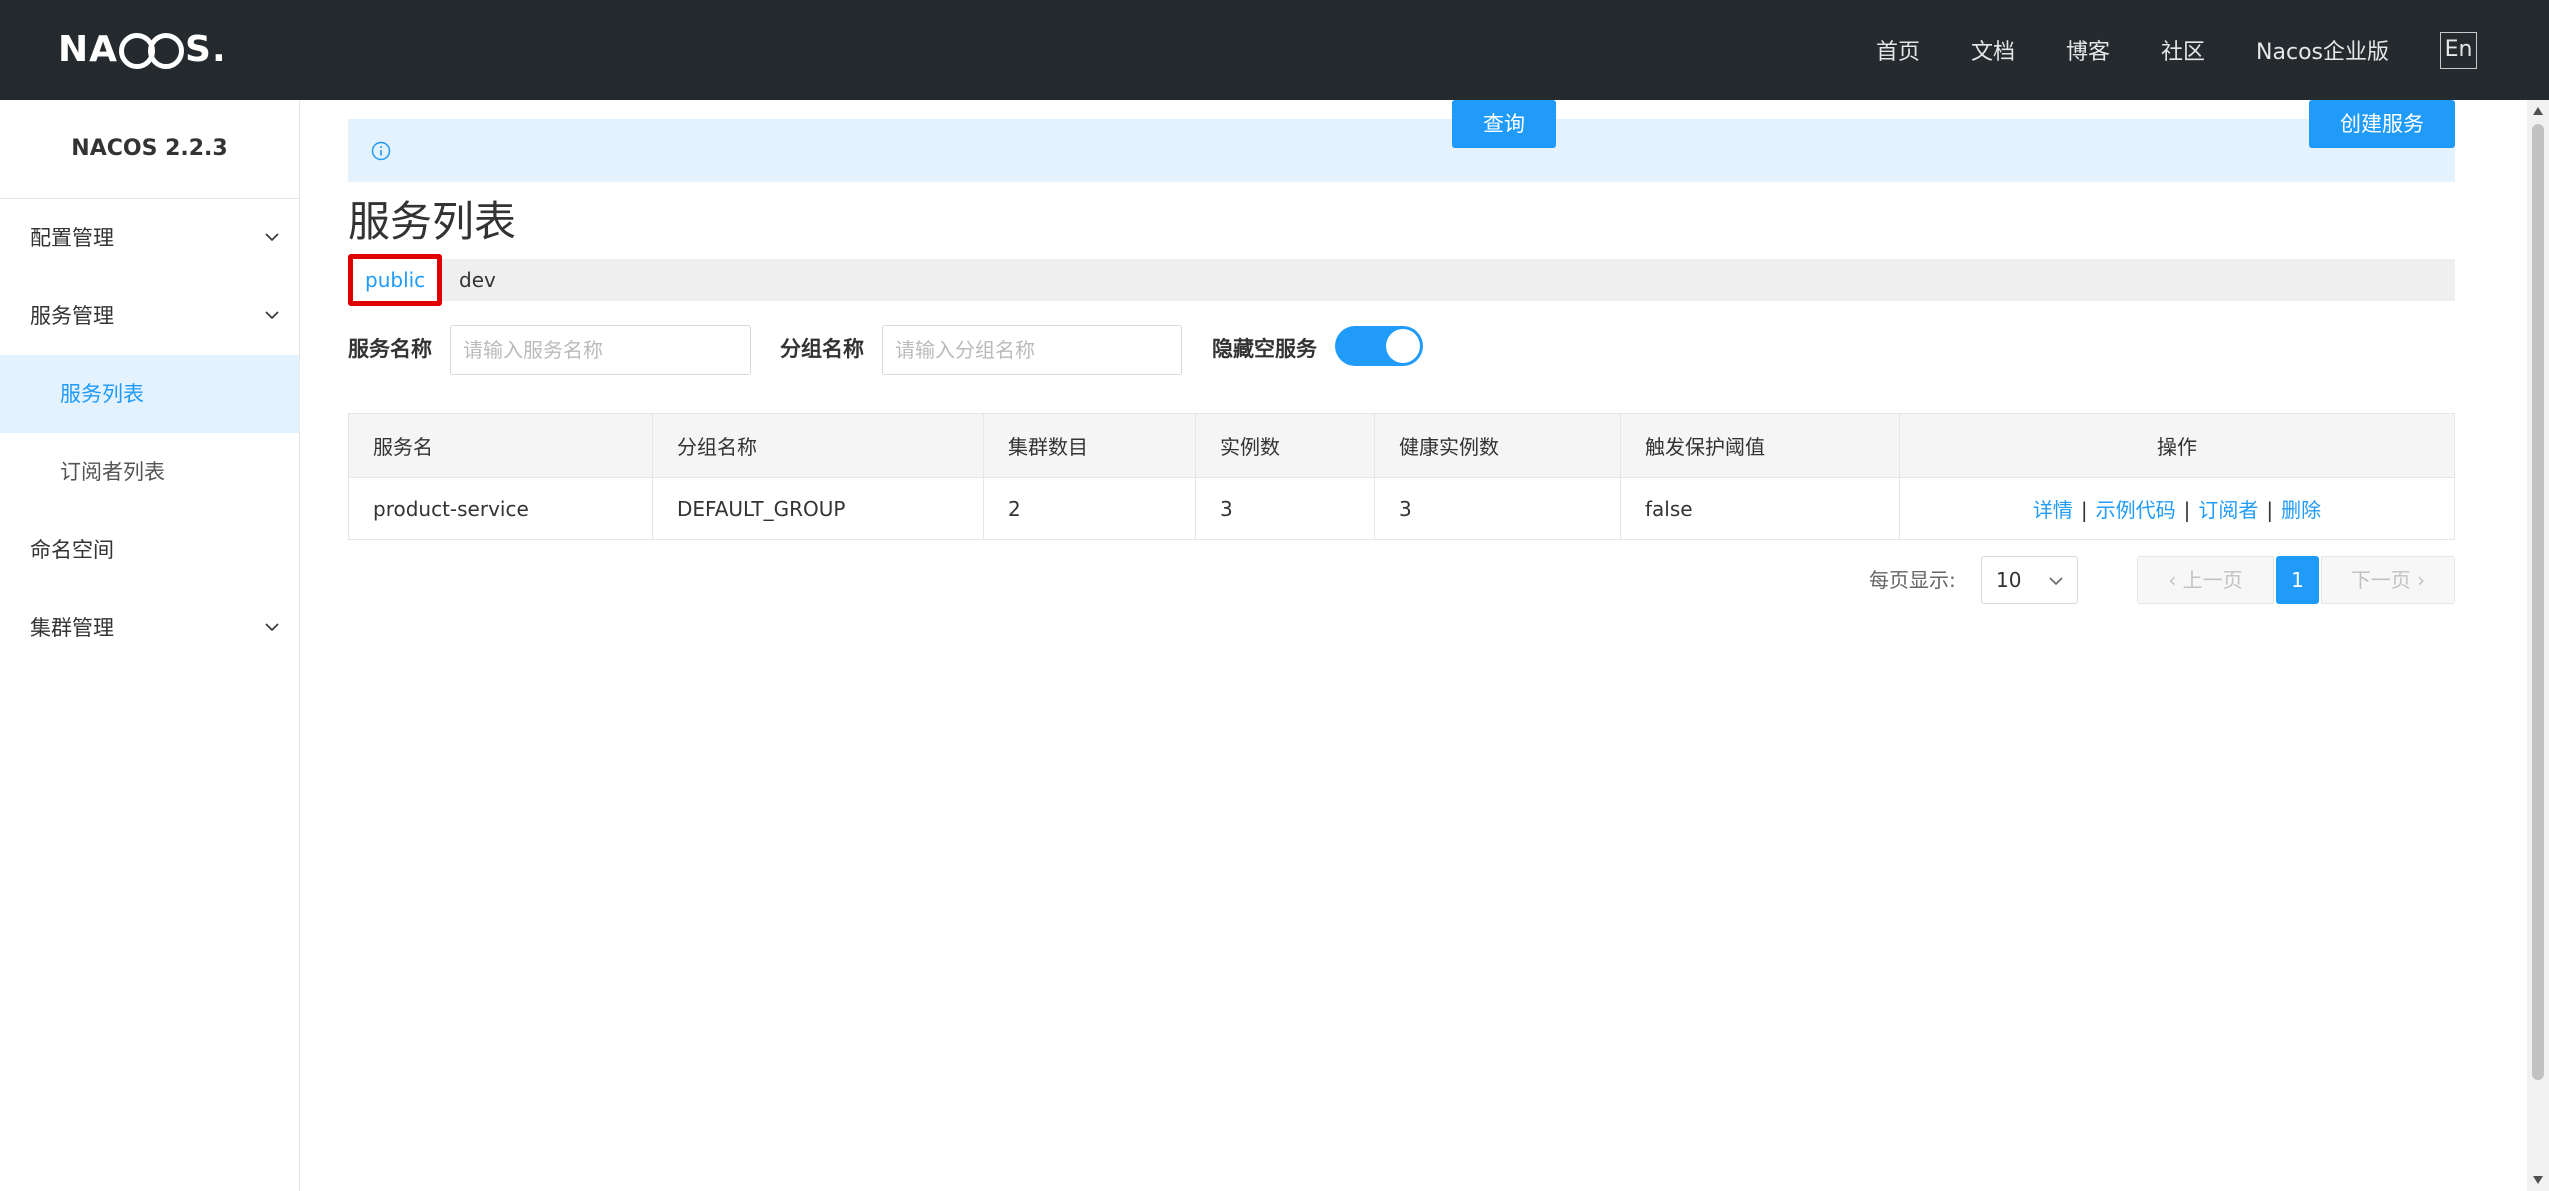  Describe the element at coordinates (1504, 124) in the screenshot. I see `query-button: 查询` at that location.